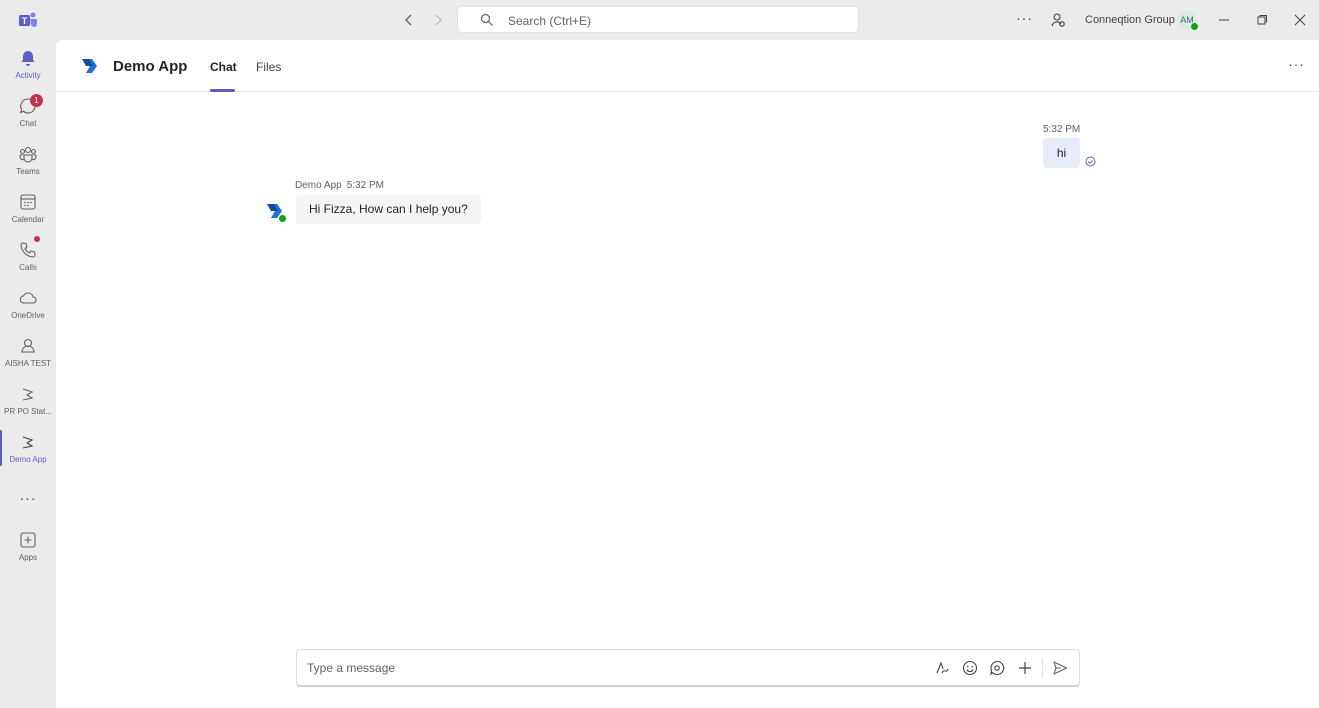 This screenshot has width=1319, height=708. I want to click on app-header: Demo App Chat Files ···, so click(687, 66).